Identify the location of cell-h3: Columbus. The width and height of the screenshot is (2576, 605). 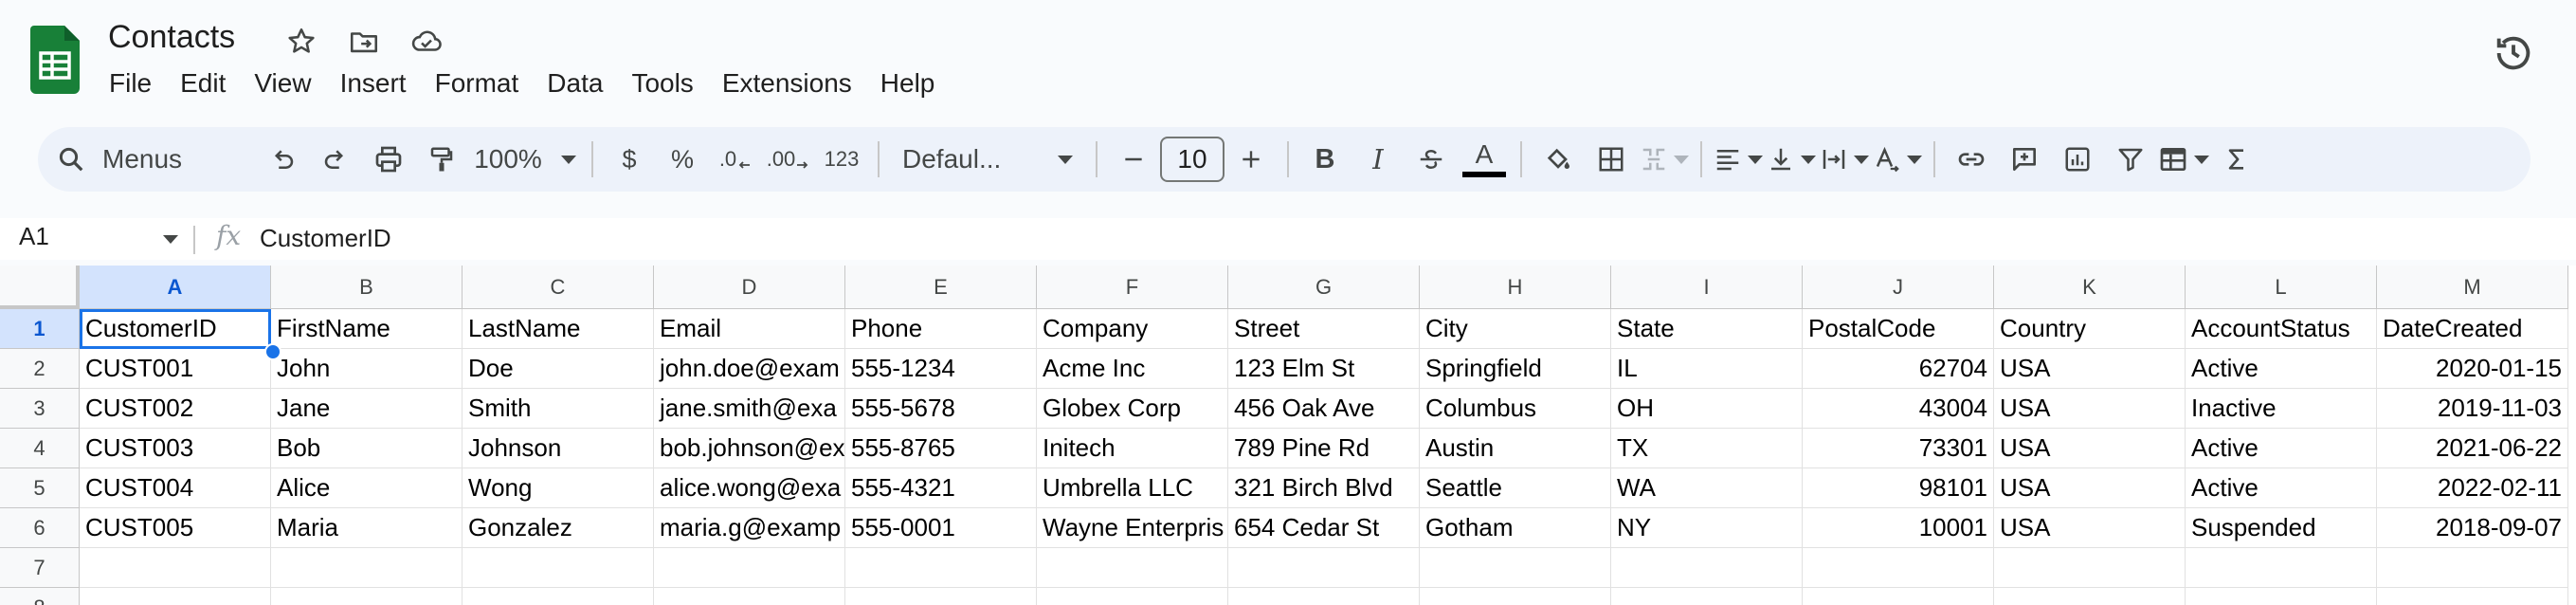
(1515, 409).